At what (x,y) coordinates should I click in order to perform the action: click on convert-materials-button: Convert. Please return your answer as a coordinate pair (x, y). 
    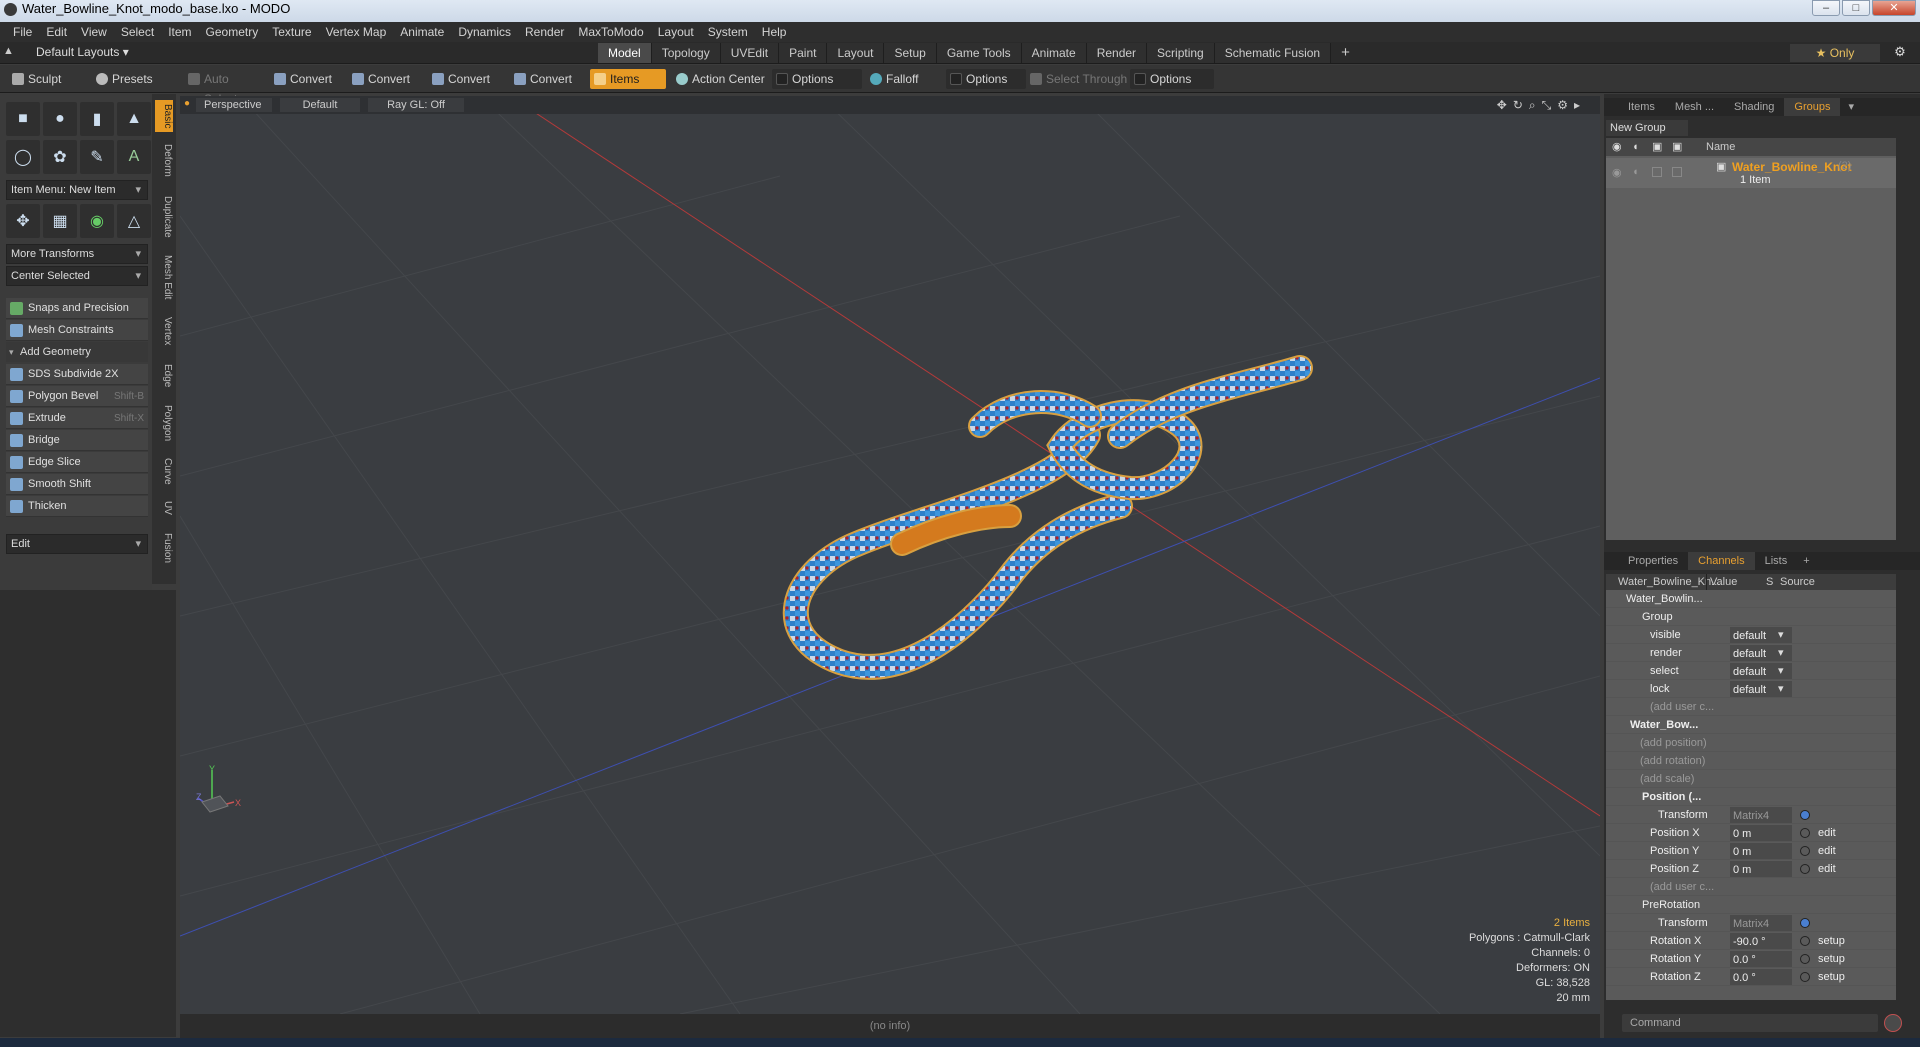
    Looking at the image, I should click on (546, 79).